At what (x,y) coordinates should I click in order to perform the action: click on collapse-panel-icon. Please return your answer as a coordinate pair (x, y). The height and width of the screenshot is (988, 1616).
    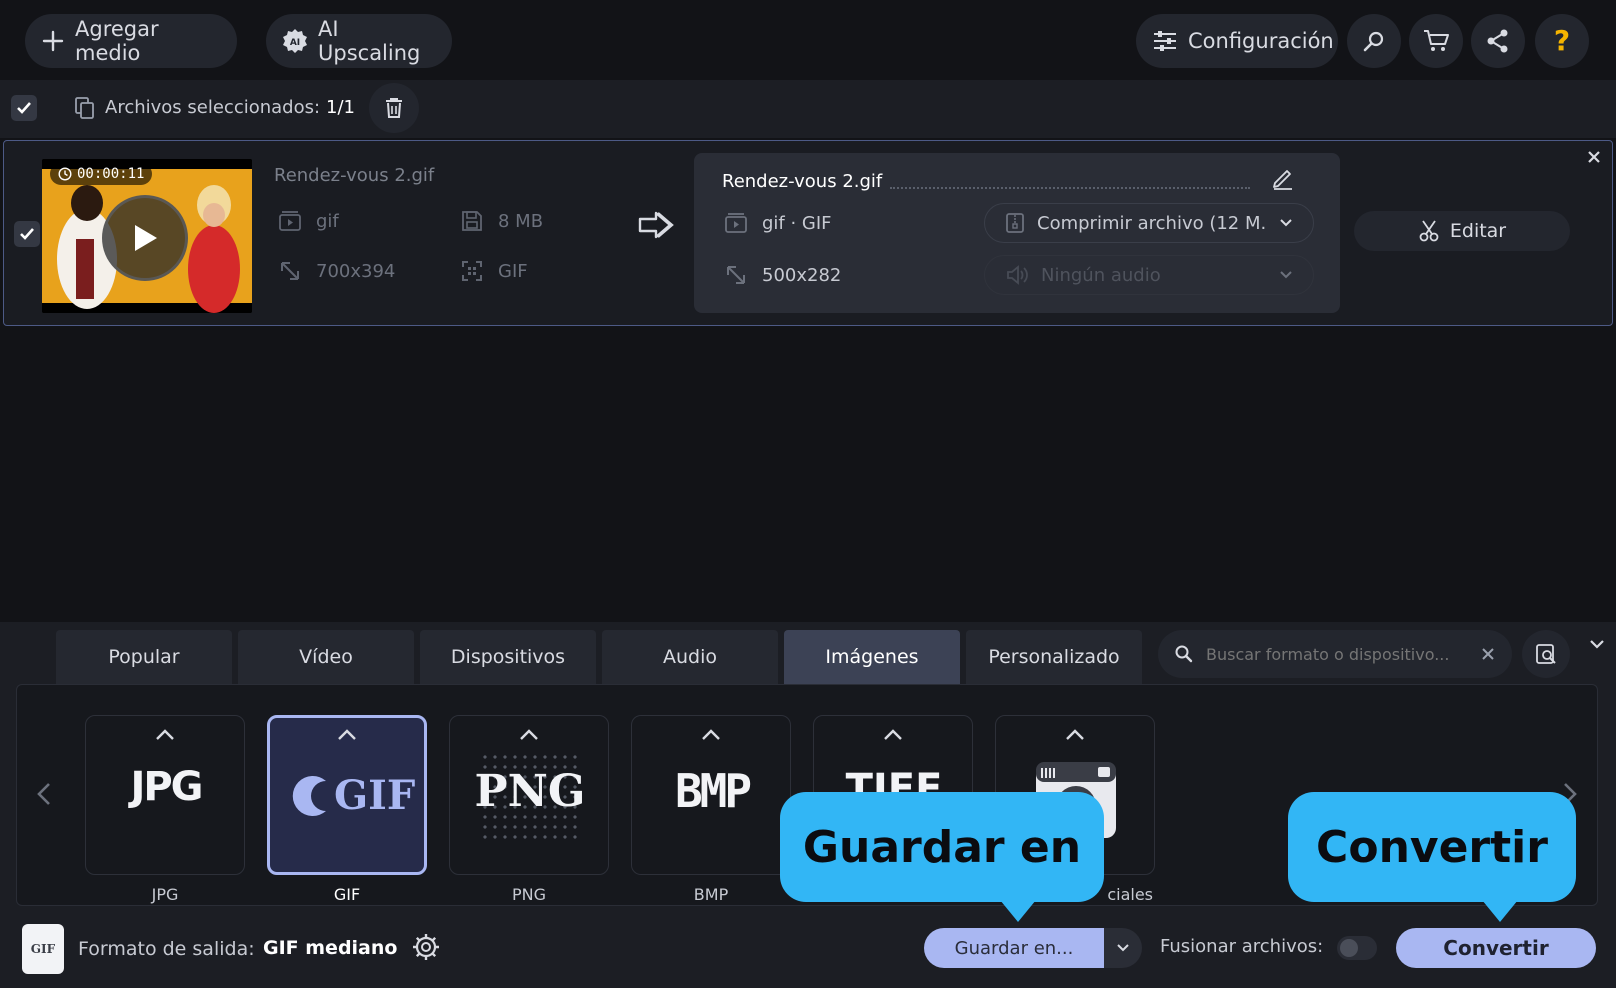
    Looking at the image, I should click on (1597, 645).